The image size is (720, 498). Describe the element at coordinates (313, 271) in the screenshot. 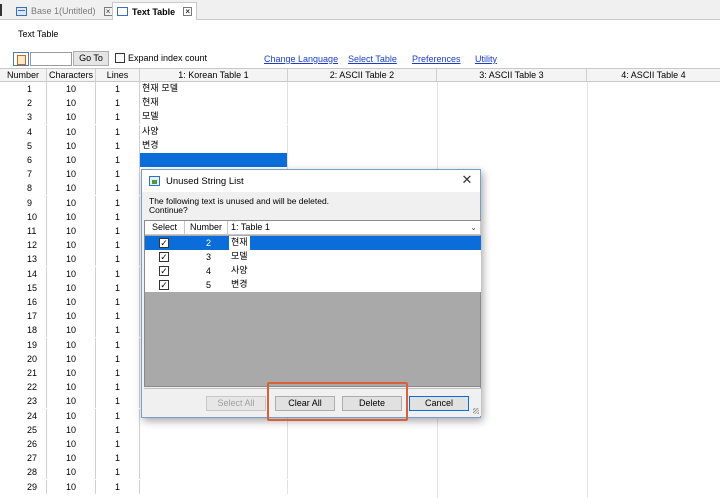

I see `list-item: ✓ 4 사양` at that location.